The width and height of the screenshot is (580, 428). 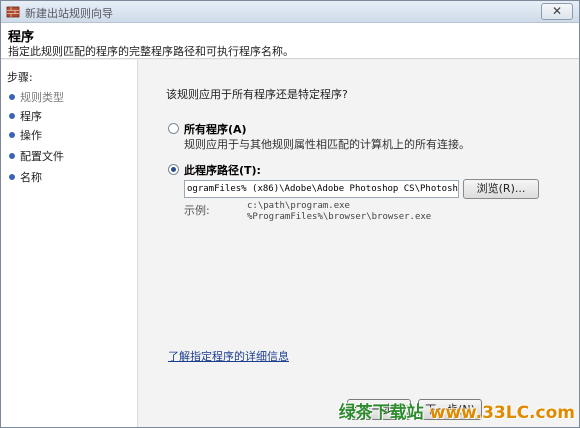 What do you see at coordinates (228, 356) in the screenshot?
I see `learn-more-link: 了解指定程序的详细信息` at bounding box center [228, 356].